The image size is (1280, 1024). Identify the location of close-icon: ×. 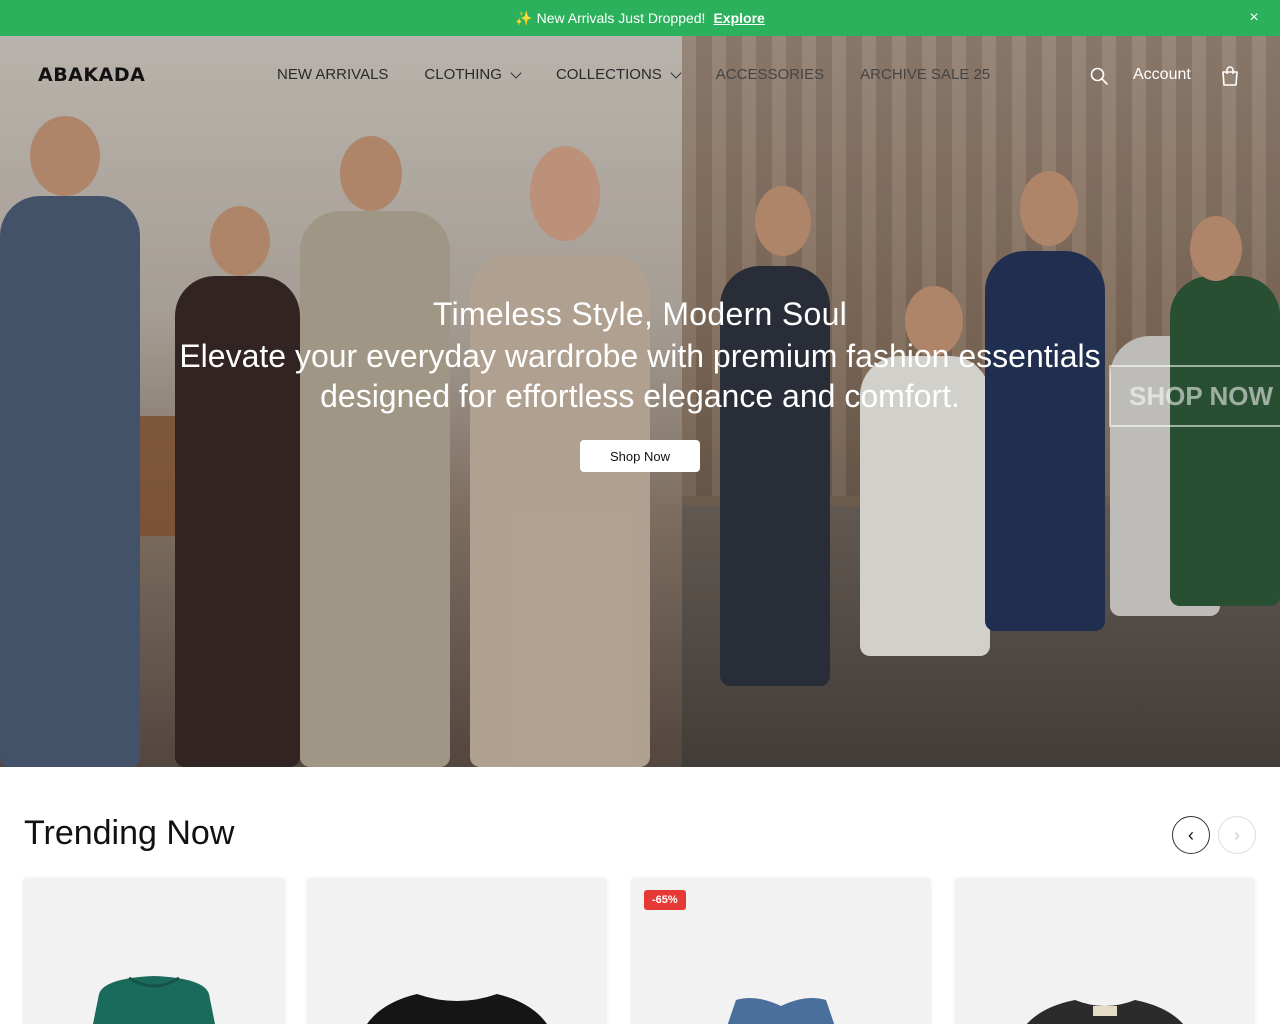
(1254, 18).